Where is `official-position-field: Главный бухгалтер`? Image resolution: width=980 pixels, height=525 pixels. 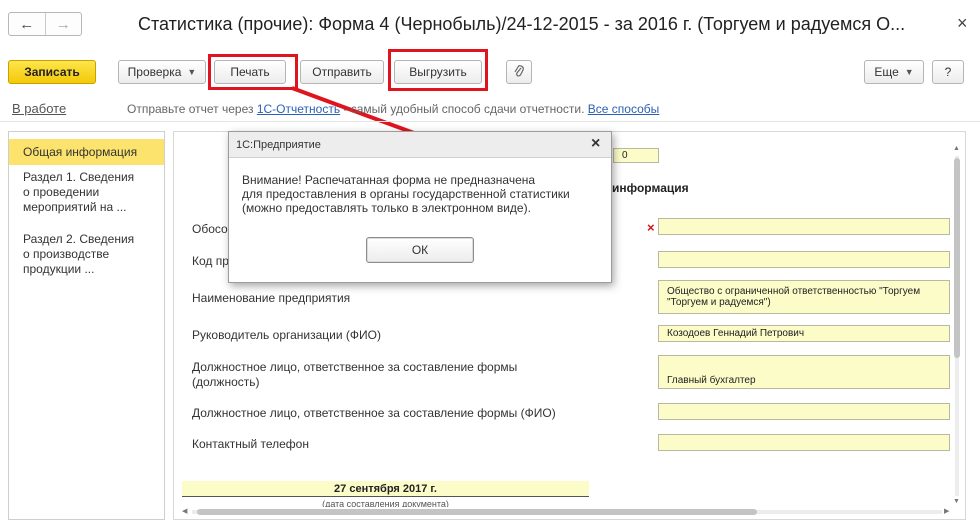
official-position-field: Главный бухгалтер is located at coordinates (804, 372).